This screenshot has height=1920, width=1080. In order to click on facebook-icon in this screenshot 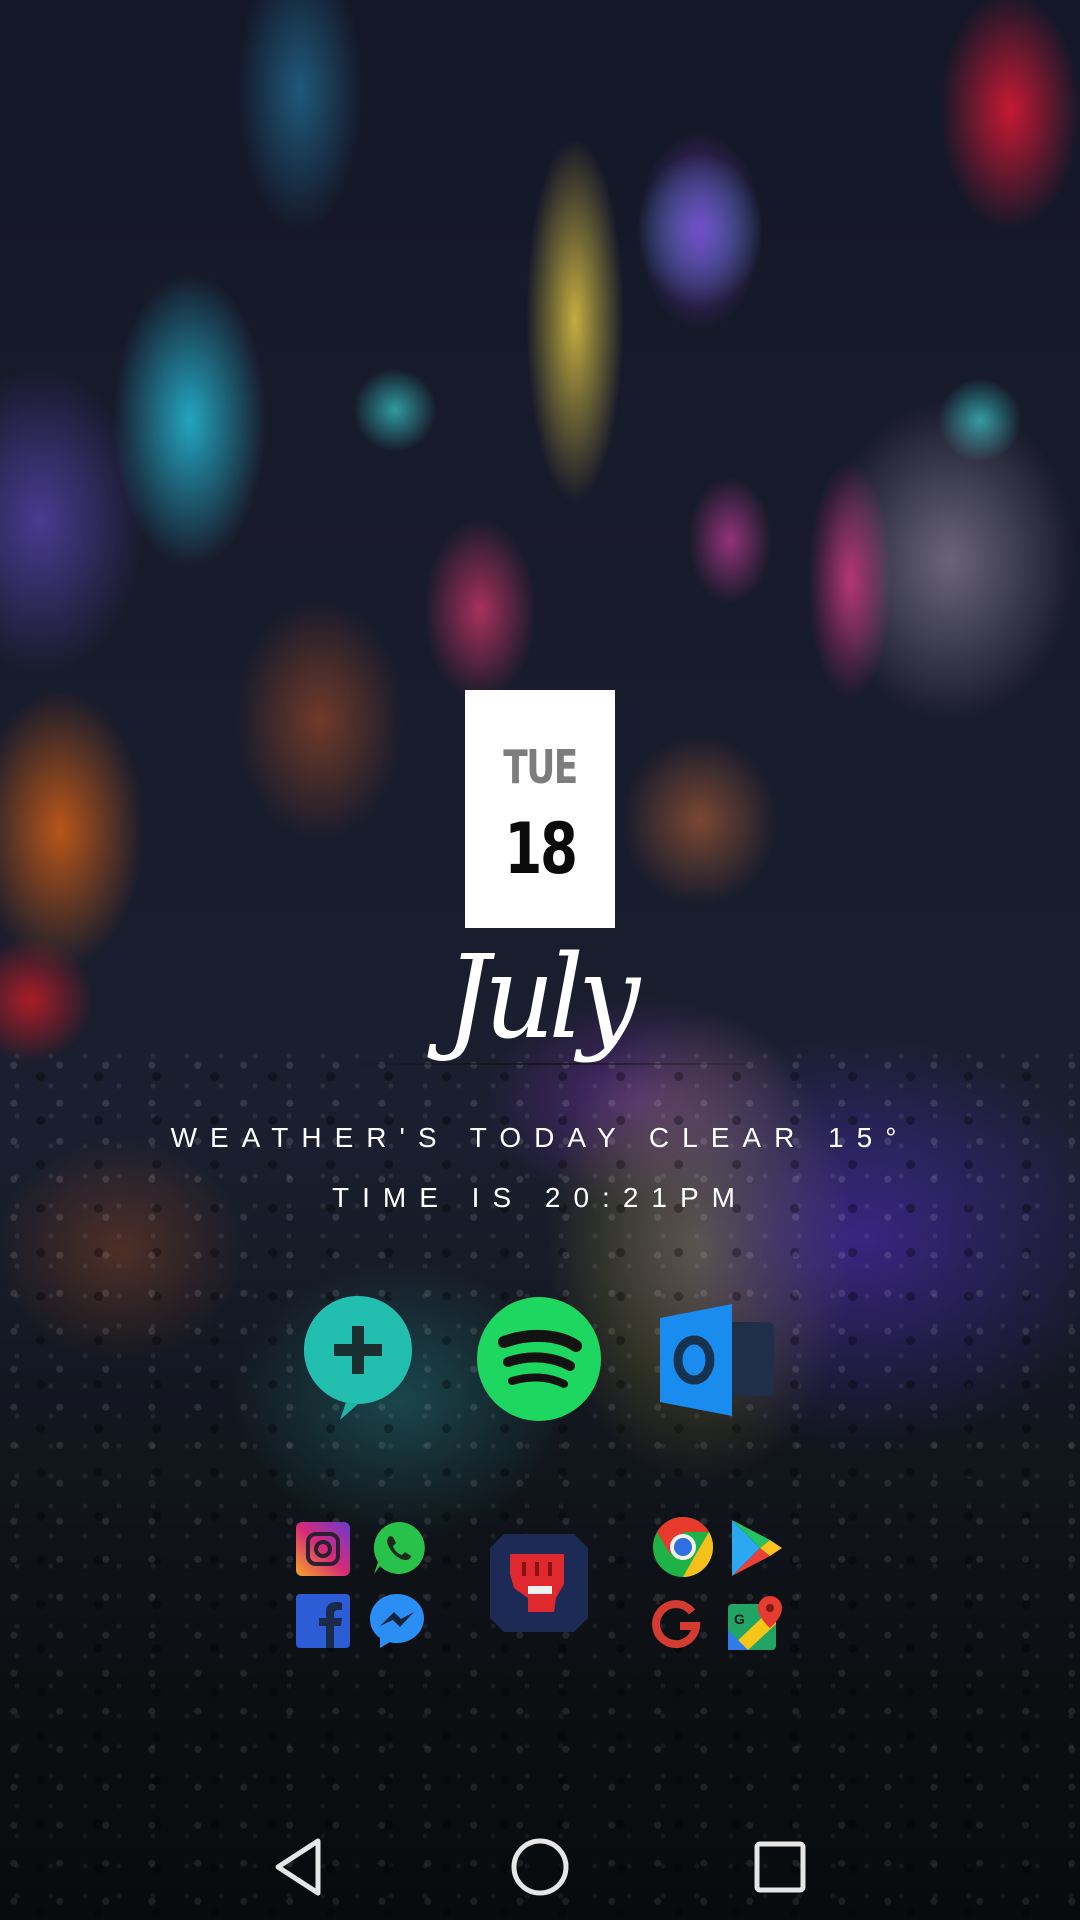, I will do `click(323, 1621)`.